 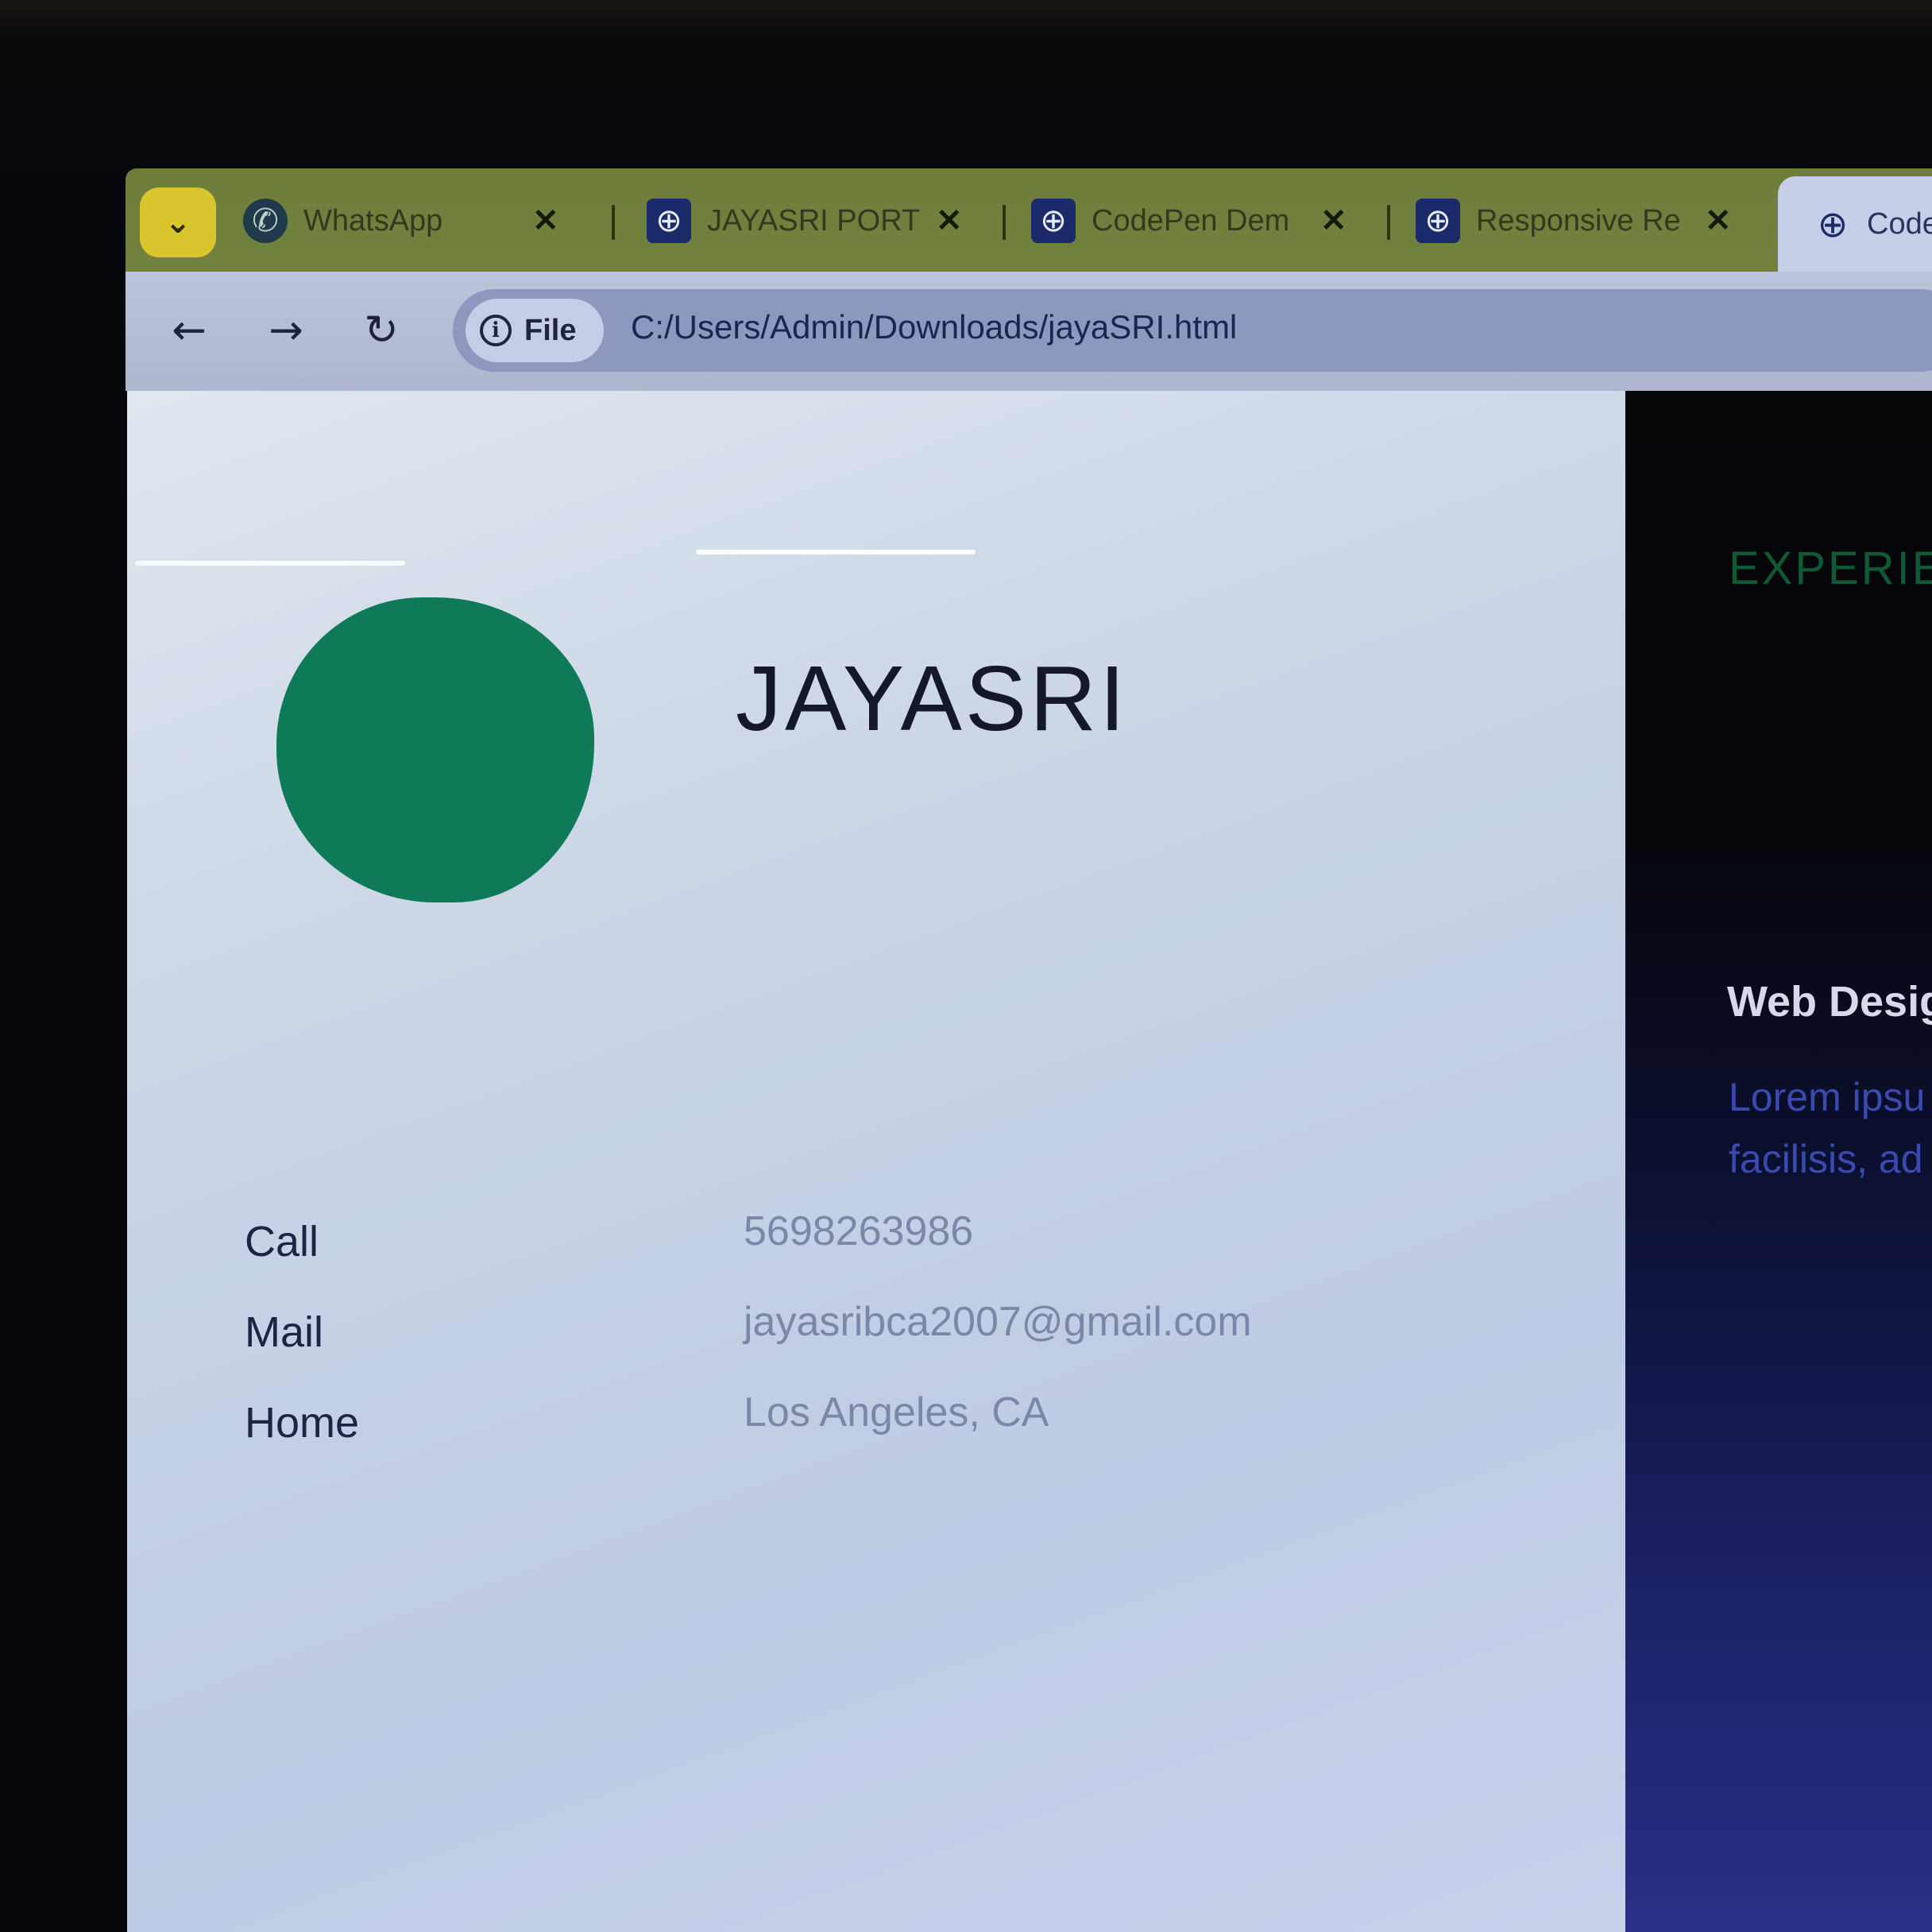 I want to click on job-description-line: Lorem ipsu, so click(x=1827, y=1097).